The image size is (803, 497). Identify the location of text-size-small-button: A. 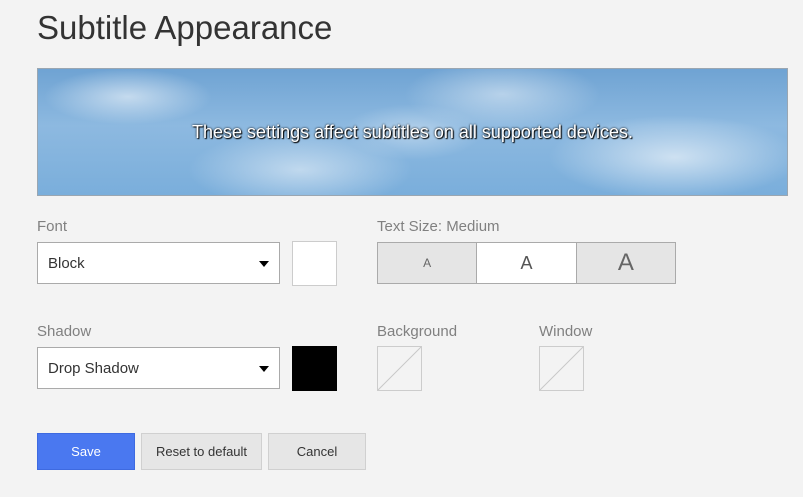
(428, 263).